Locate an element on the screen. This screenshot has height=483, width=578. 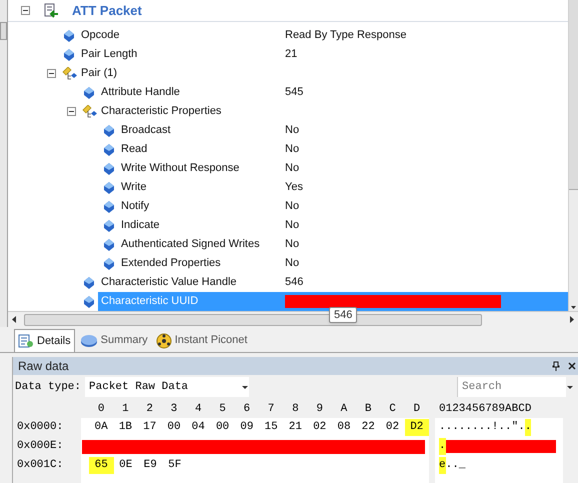
tree-row: Write Without Response No is located at coordinates (343, 168).